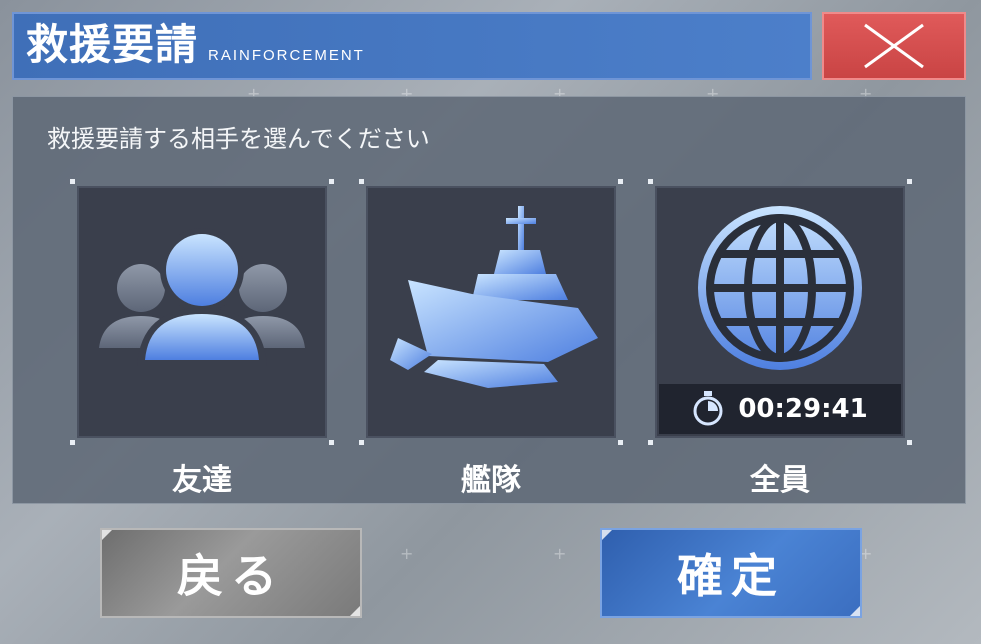  What do you see at coordinates (780, 480) in the screenshot?
I see `option-label-everyone: 全員` at bounding box center [780, 480].